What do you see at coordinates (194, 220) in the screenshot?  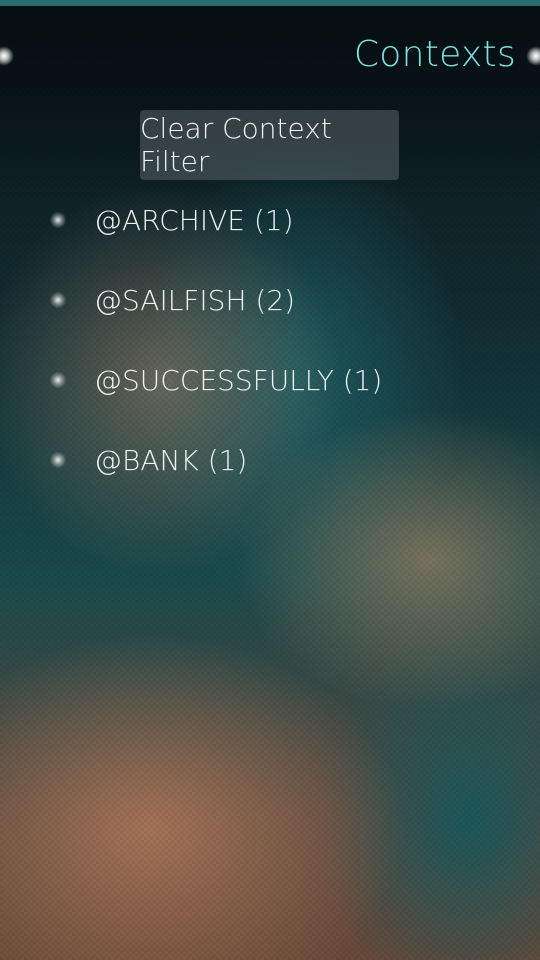 I see `context-label: @ARCHIVE (1)` at bounding box center [194, 220].